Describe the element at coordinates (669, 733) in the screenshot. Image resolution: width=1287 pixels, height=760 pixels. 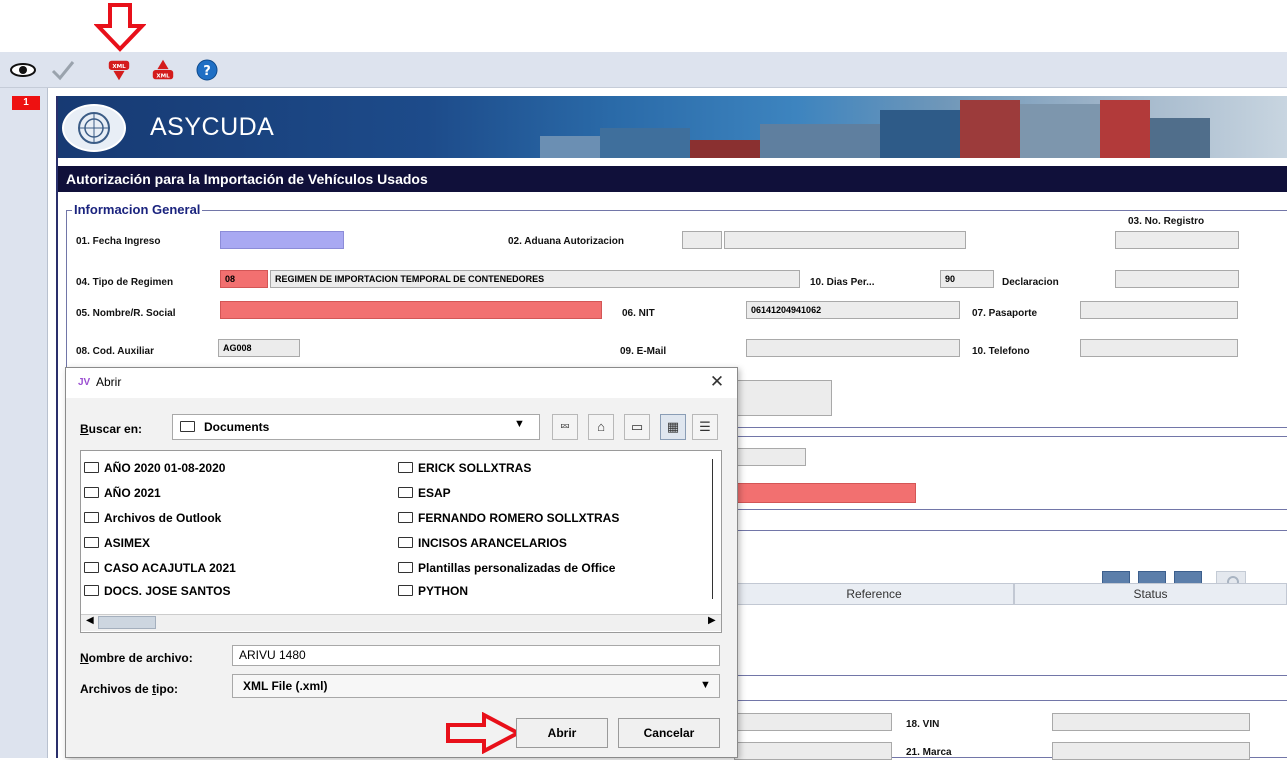
I see `cancel-button: Cancelar` at that location.